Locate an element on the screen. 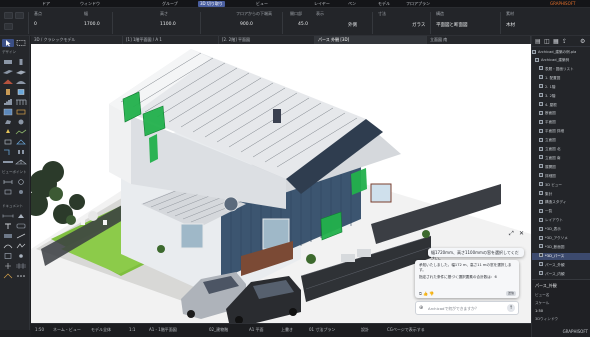 The width and height of the screenshot is (590, 337). status-item: 上書き is located at coordinates (287, 330).